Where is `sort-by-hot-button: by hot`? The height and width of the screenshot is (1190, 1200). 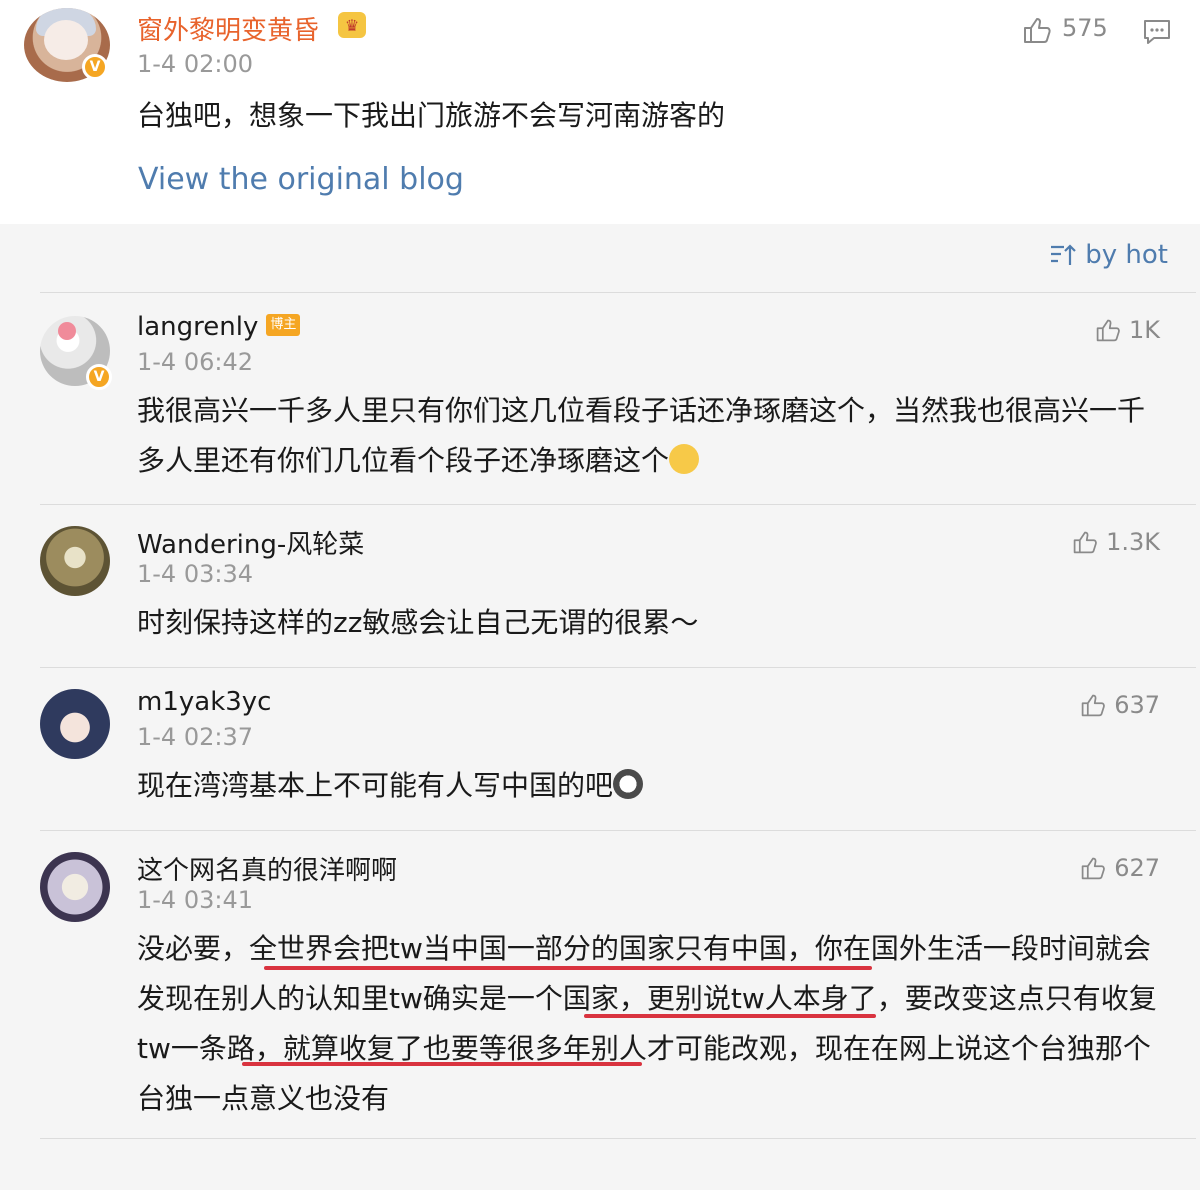
sort-by-hot-button: by hot is located at coordinates (1108, 255).